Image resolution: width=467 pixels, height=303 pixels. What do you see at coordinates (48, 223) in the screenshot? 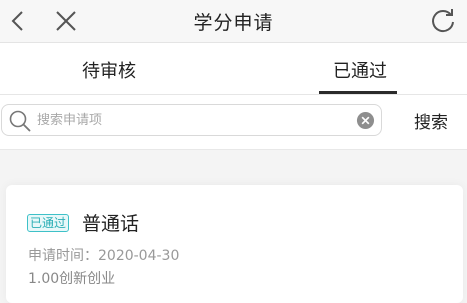
I see `status-badge: 已通过` at bounding box center [48, 223].